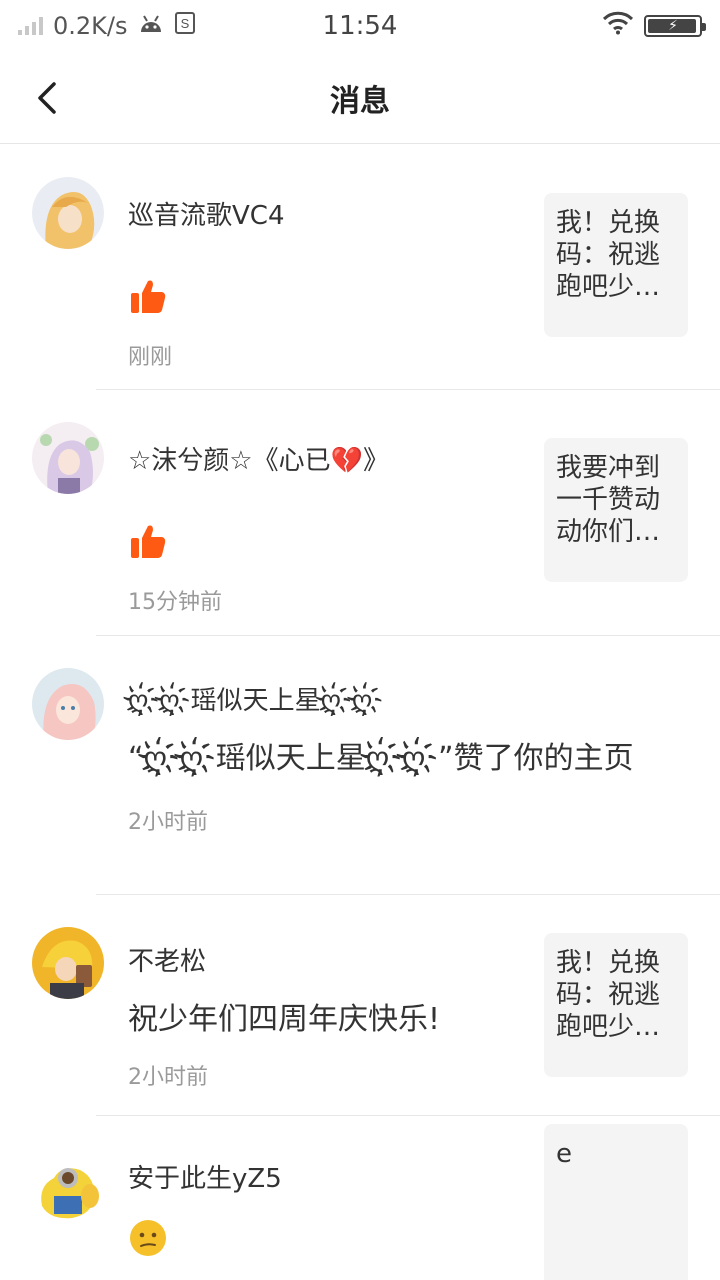 This screenshot has width=720, height=1280. Describe the element at coordinates (675, 26) in the screenshot. I see `battery-icon: ⚡` at that location.